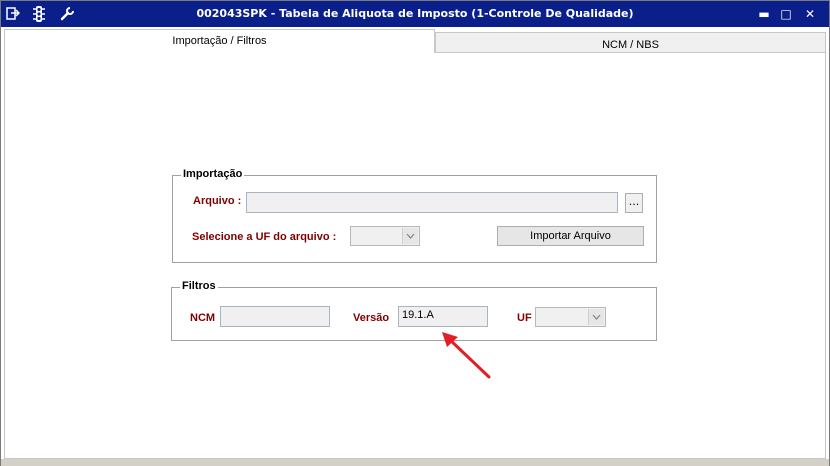 The height and width of the screenshot is (466, 830). What do you see at coordinates (219, 41) in the screenshot?
I see `tab-importacao-filtros: Importação / Filtros` at bounding box center [219, 41].